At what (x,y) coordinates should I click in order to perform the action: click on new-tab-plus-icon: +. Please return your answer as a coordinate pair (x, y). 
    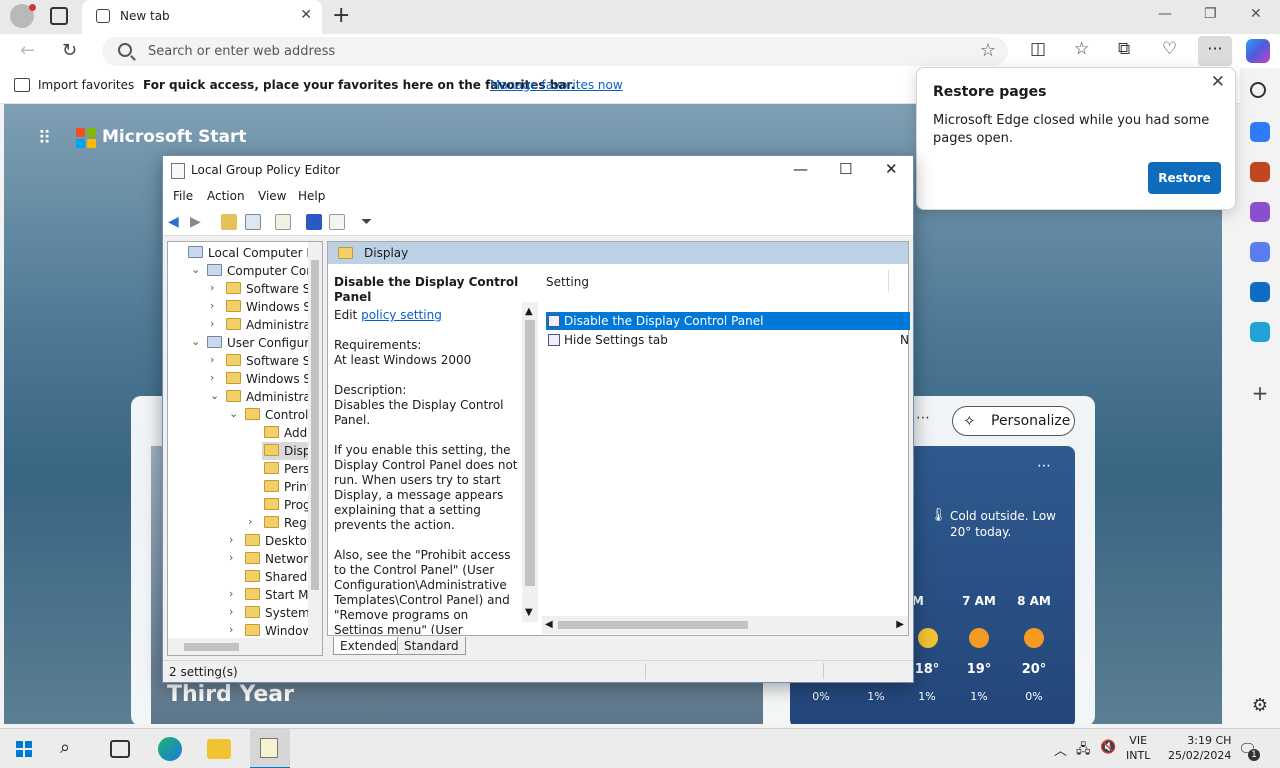
    Looking at the image, I should click on (341, 15).